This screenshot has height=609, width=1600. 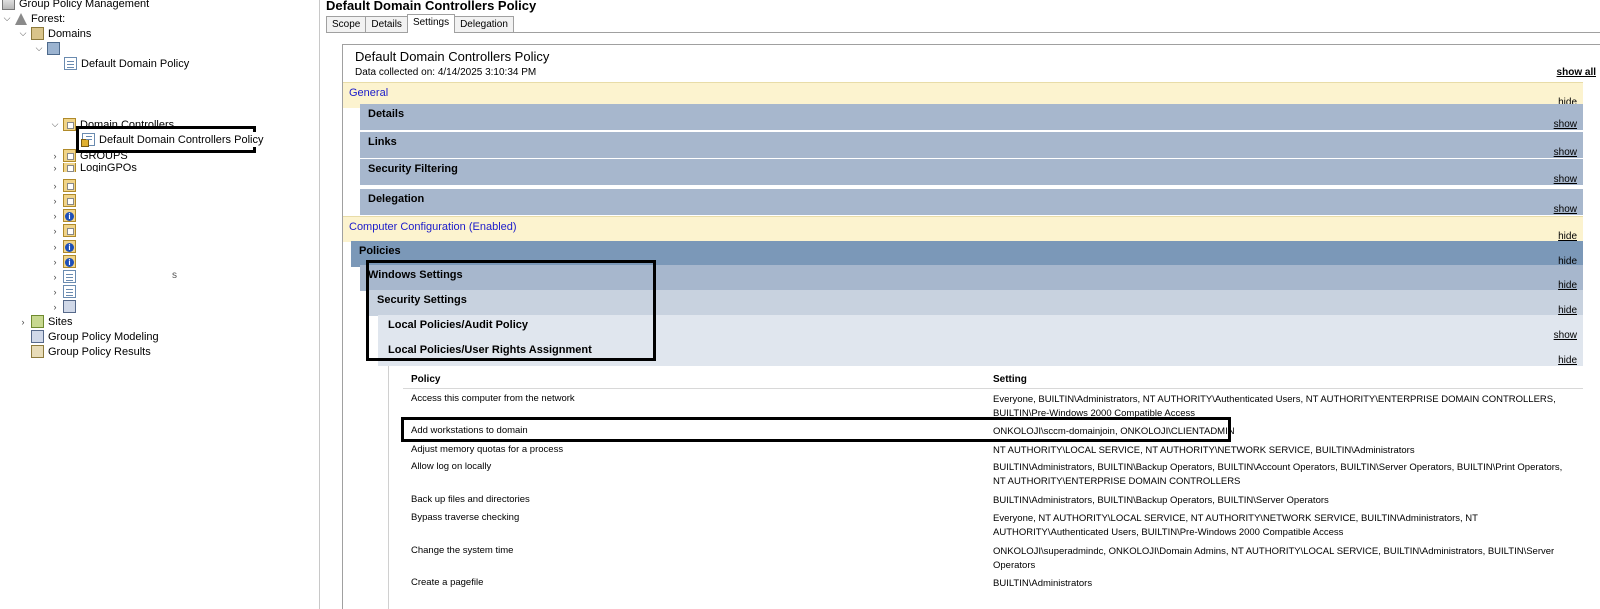 I want to click on section-label: Computer Configuration (Enabled), so click(x=433, y=227).